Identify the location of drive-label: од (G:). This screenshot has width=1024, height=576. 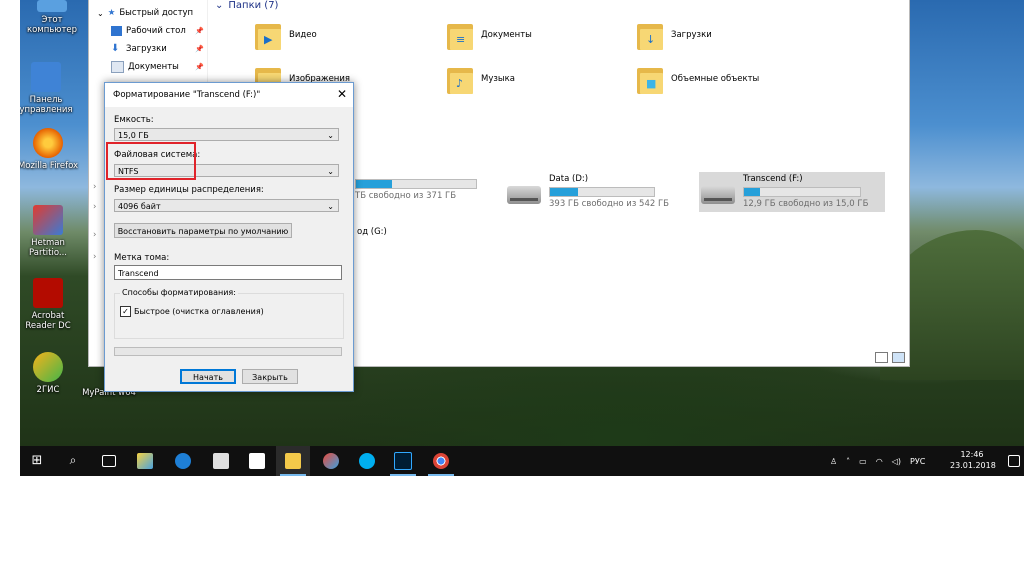
(372, 232).